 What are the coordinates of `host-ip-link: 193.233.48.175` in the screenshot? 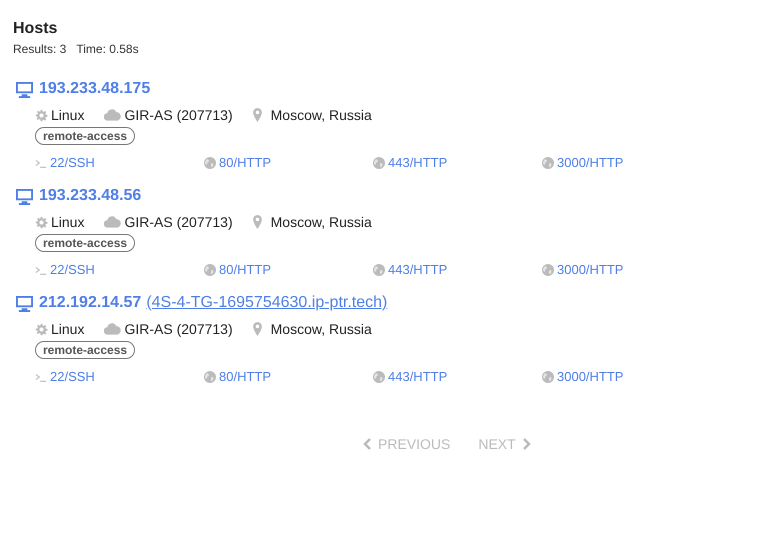 It's located at (94, 89).